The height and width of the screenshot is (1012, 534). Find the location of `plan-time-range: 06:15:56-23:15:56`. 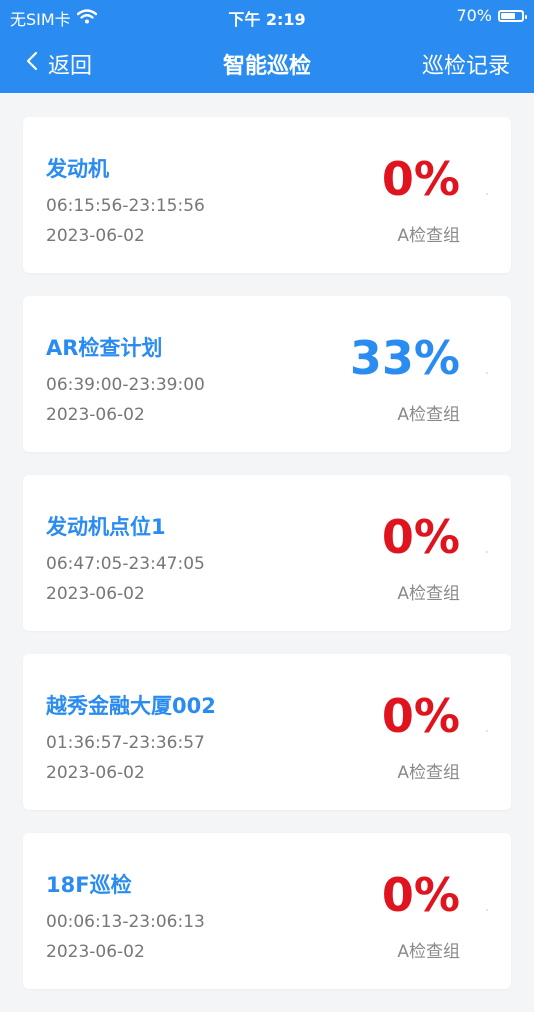

plan-time-range: 06:15:56-23:15:56 is located at coordinates (125, 206).